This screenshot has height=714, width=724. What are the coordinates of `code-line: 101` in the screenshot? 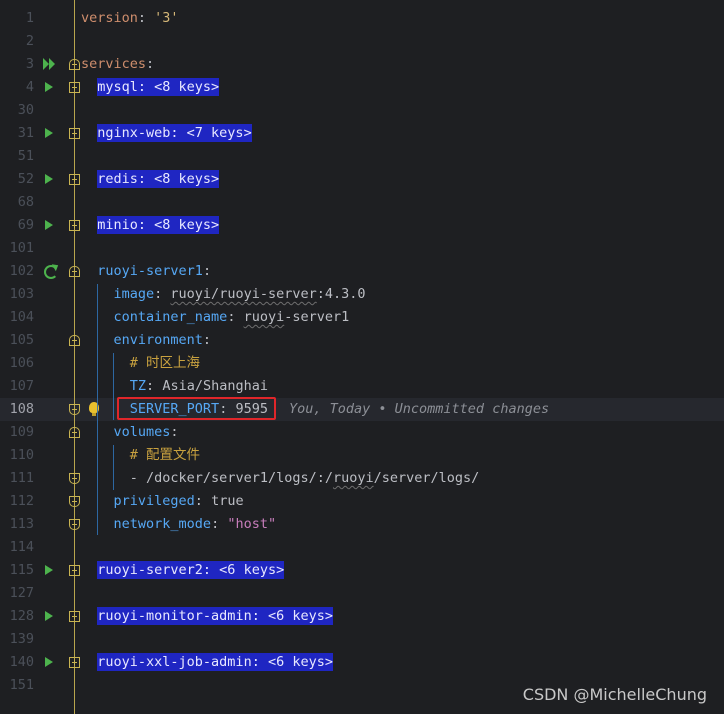 It's located at (362, 248).